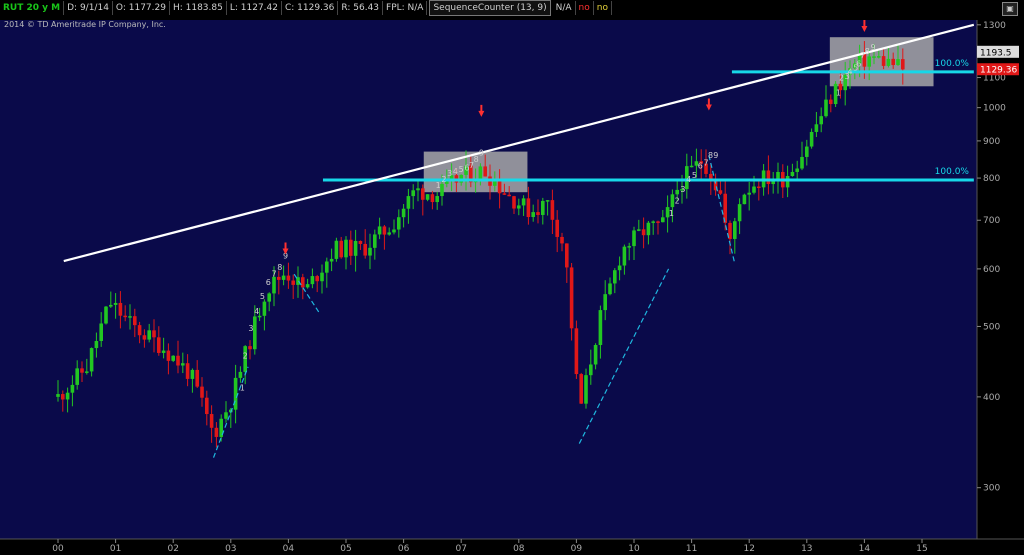 The height and width of the screenshot is (555, 1024). Describe the element at coordinates (289, 549) in the screenshot. I see `x-tick-label: 04` at that location.